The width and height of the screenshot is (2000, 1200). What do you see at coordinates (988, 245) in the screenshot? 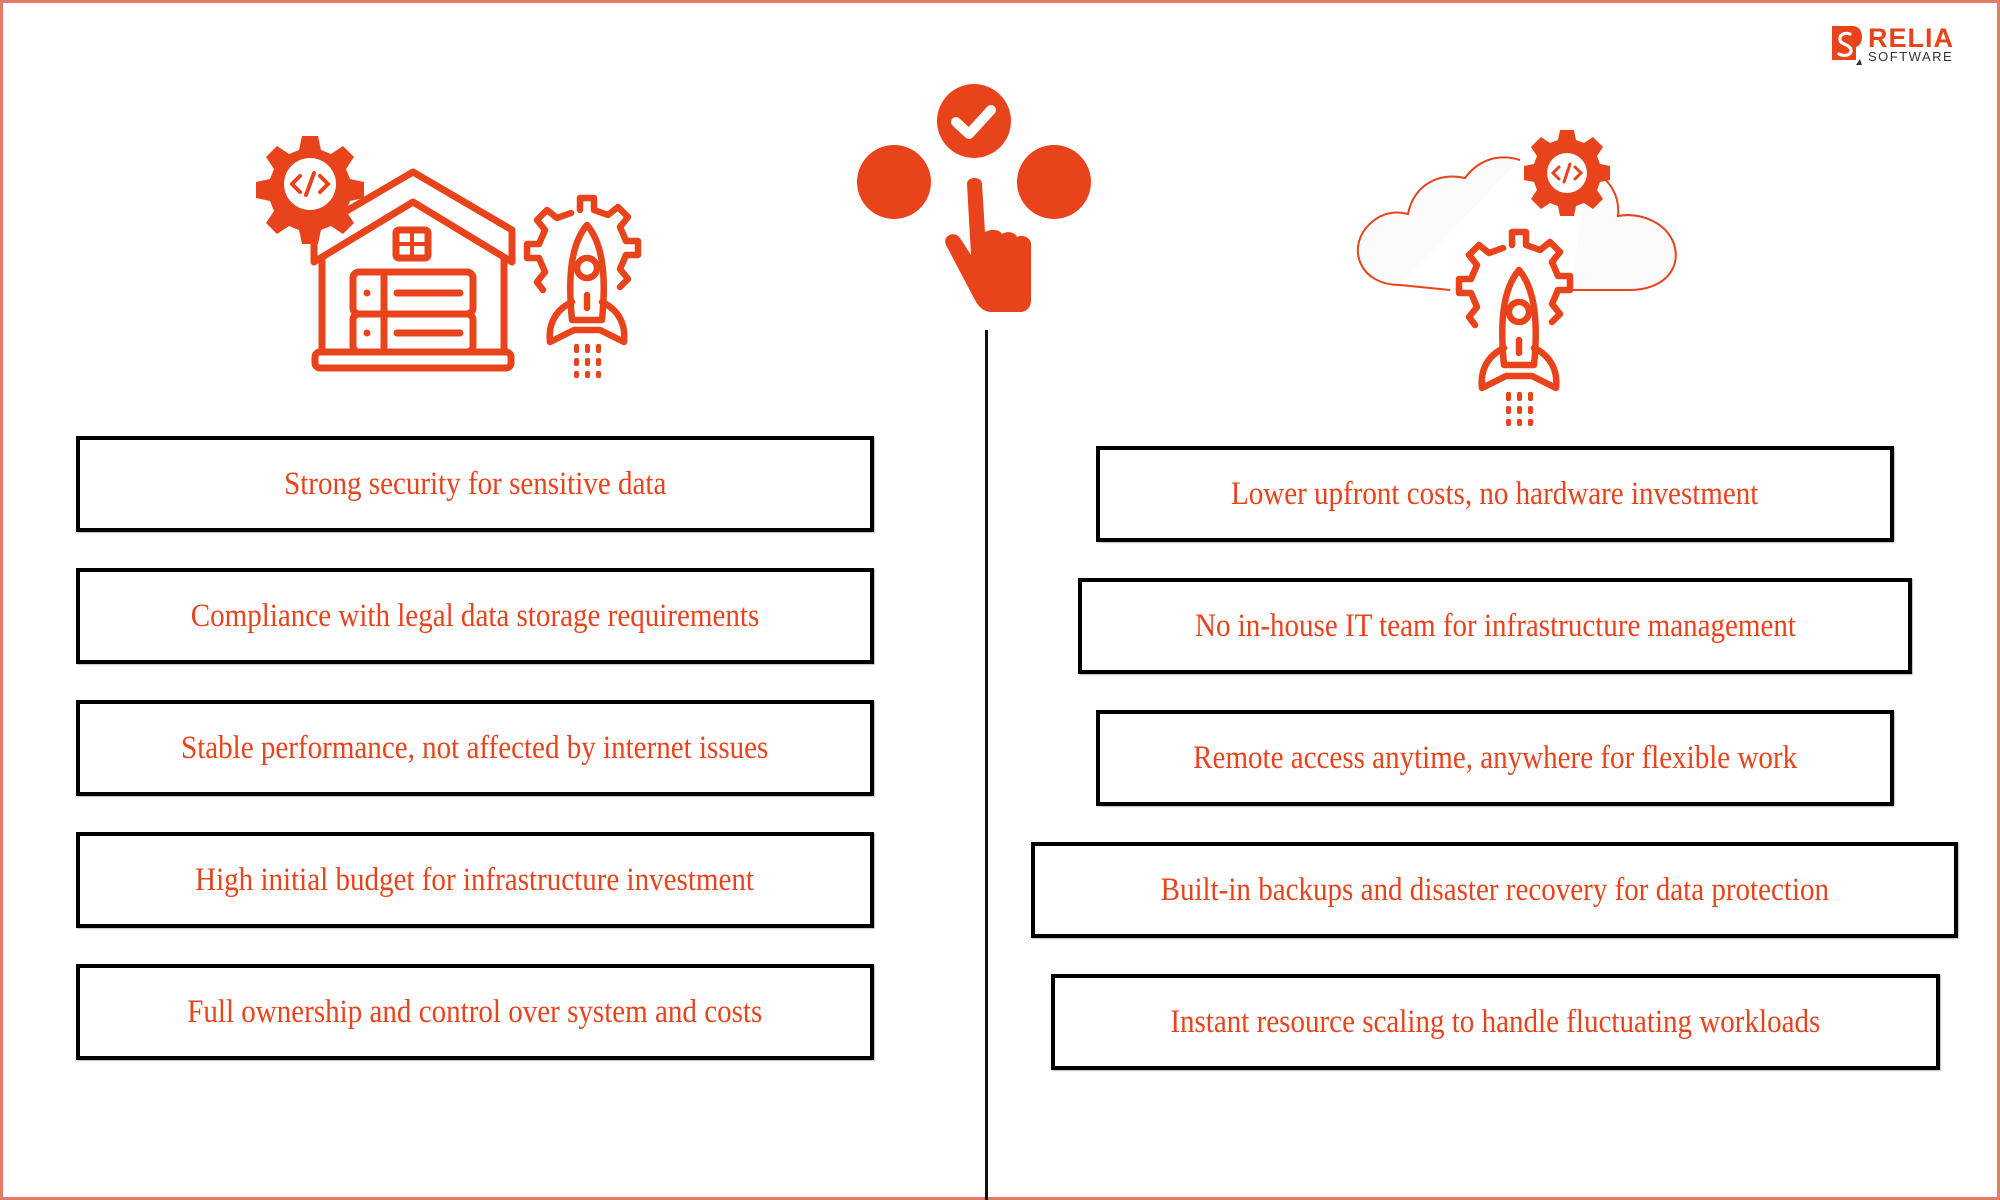
I see `pointing-hand-icon` at bounding box center [988, 245].